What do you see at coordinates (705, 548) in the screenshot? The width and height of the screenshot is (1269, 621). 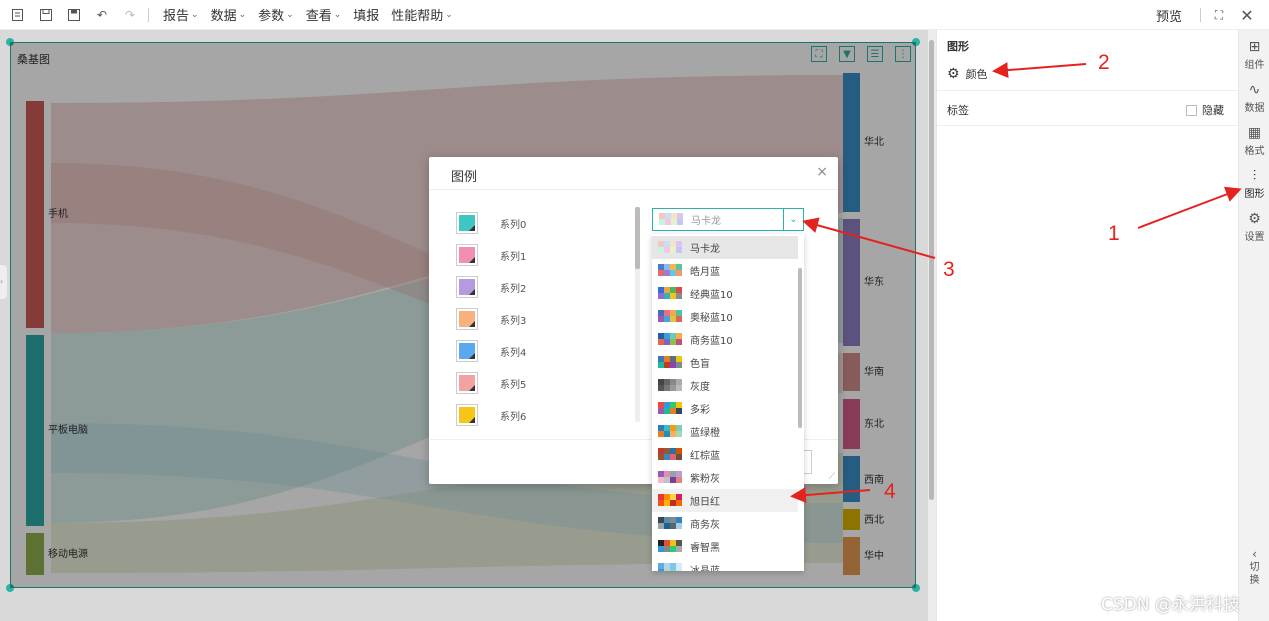 I see `palette-option-label: 睿智黑` at bounding box center [705, 548].